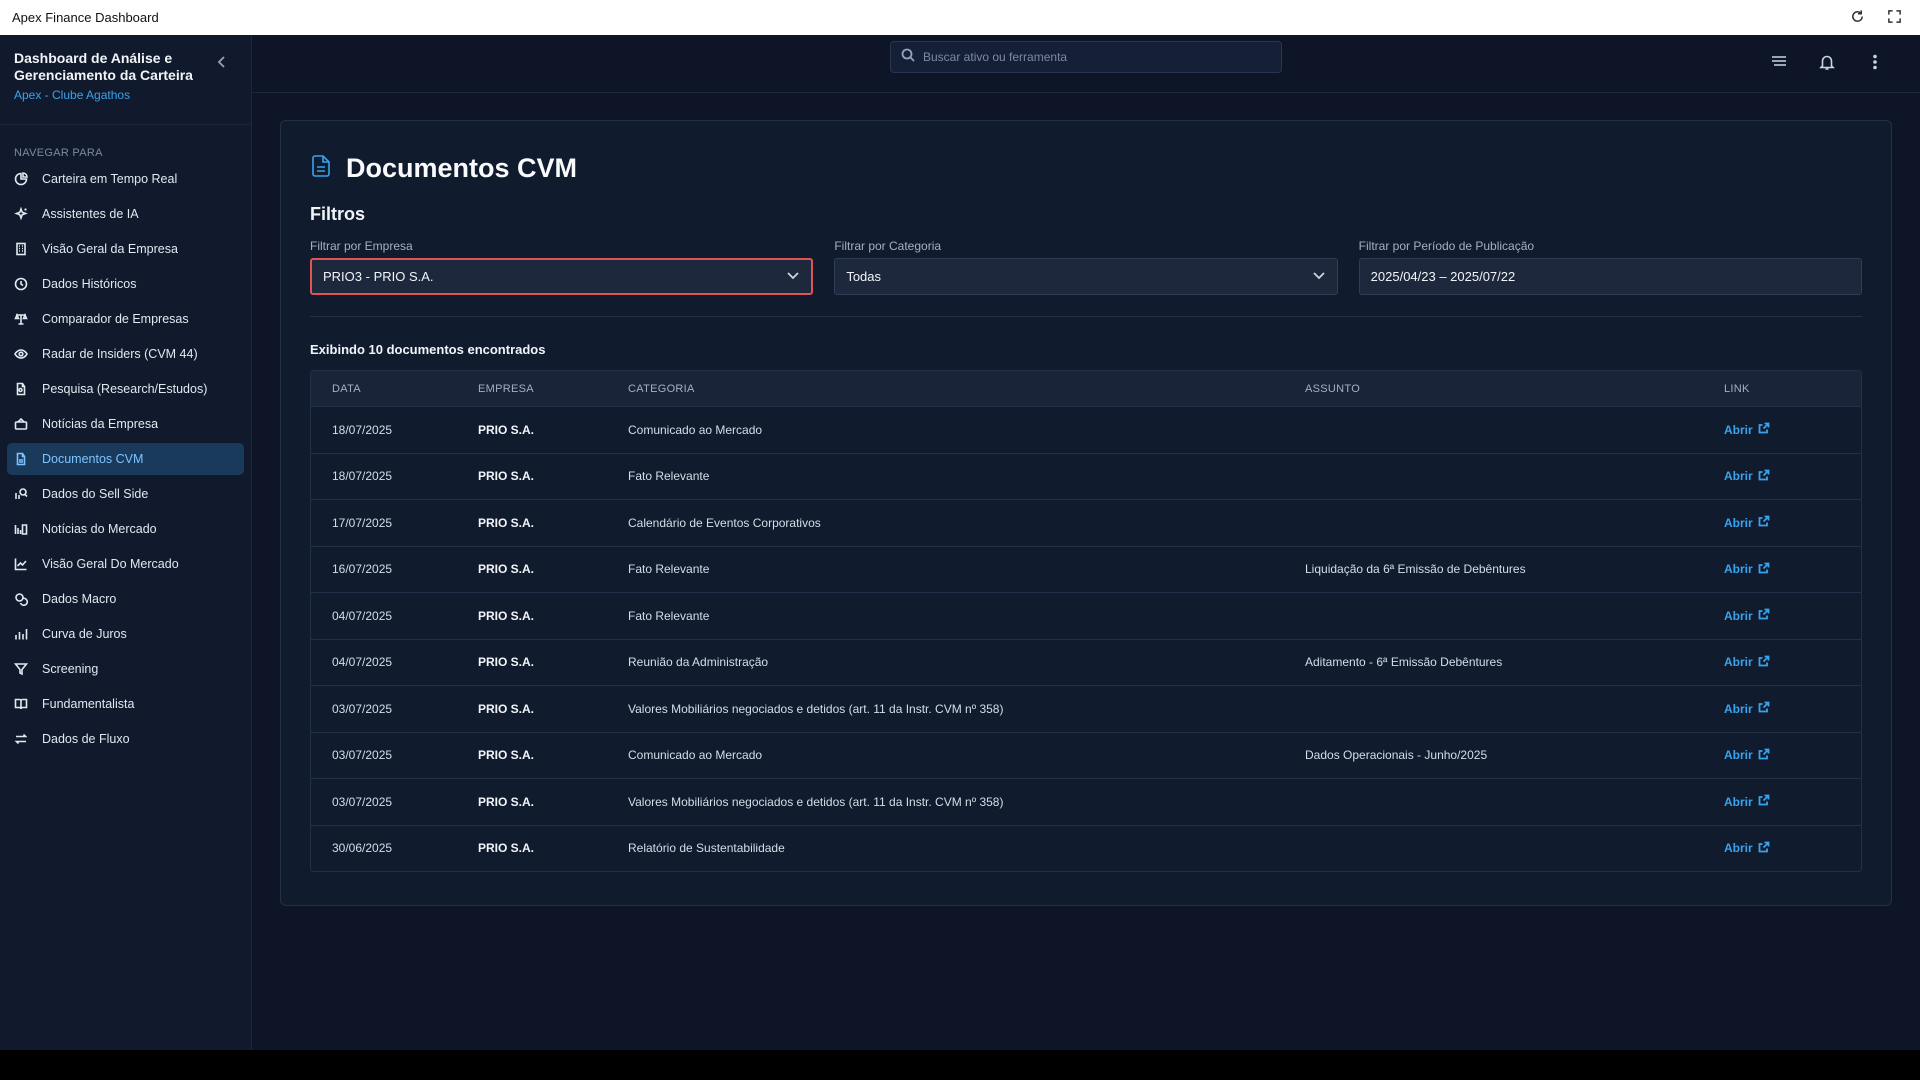 The height and width of the screenshot is (1080, 1920). I want to click on cell-assunto: Liquidação da 6ª Emissão de Debêntures, so click(1415, 569).